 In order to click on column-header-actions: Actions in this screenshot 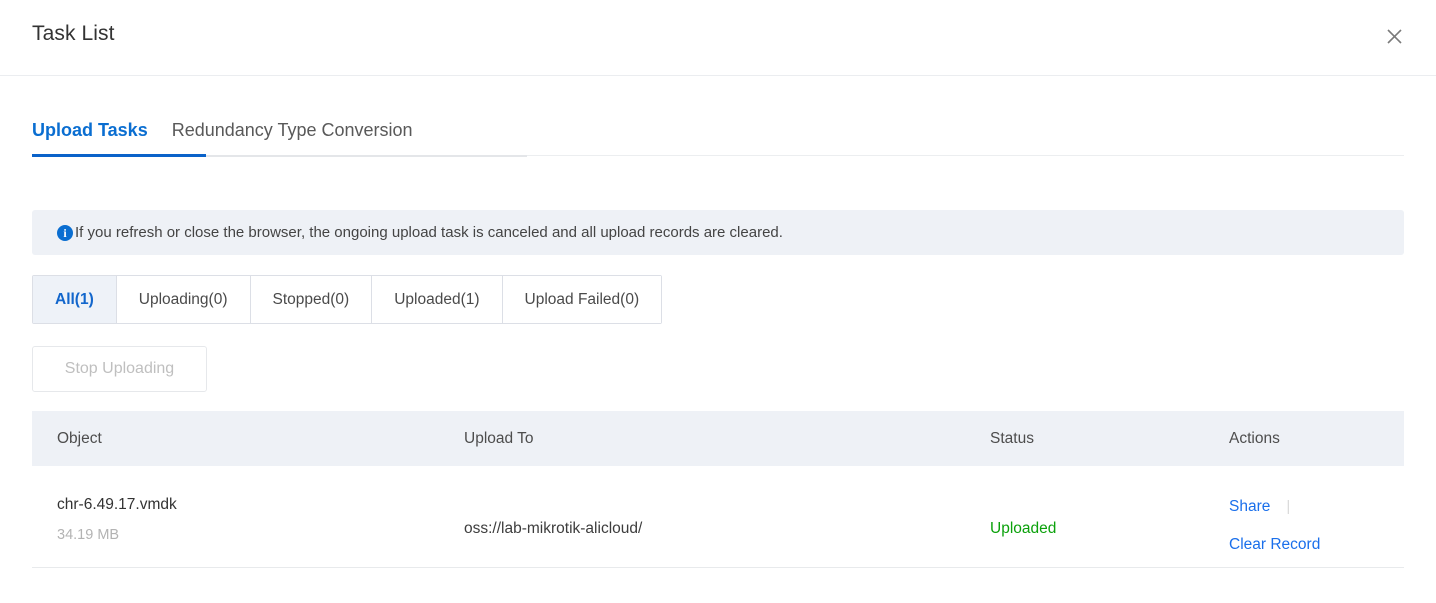, I will do `click(1254, 438)`.